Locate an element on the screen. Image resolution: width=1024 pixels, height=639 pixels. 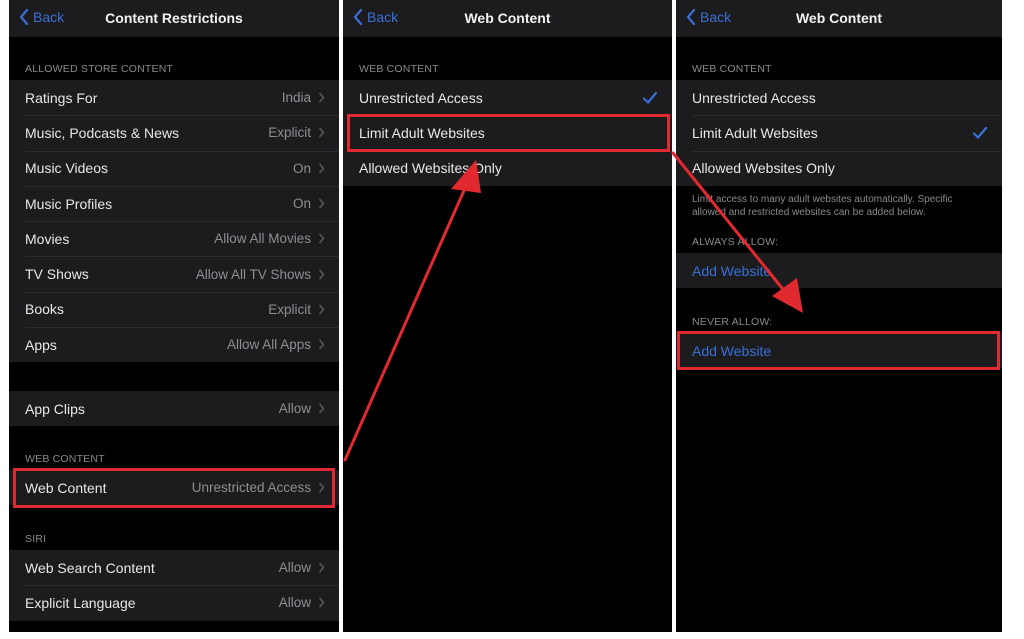
row-label: Ratings For is located at coordinates (61, 97).